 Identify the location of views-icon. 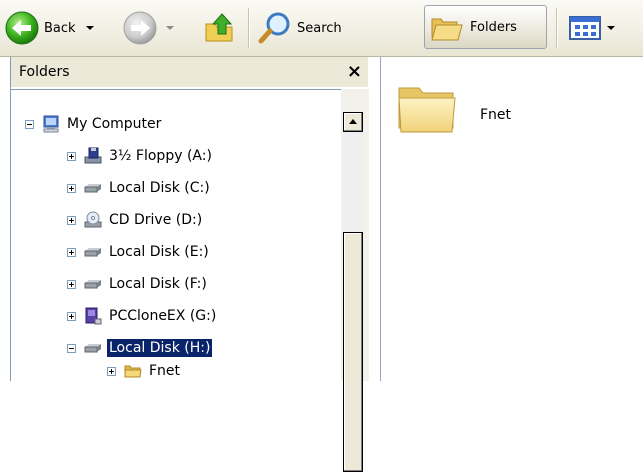
(585, 28).